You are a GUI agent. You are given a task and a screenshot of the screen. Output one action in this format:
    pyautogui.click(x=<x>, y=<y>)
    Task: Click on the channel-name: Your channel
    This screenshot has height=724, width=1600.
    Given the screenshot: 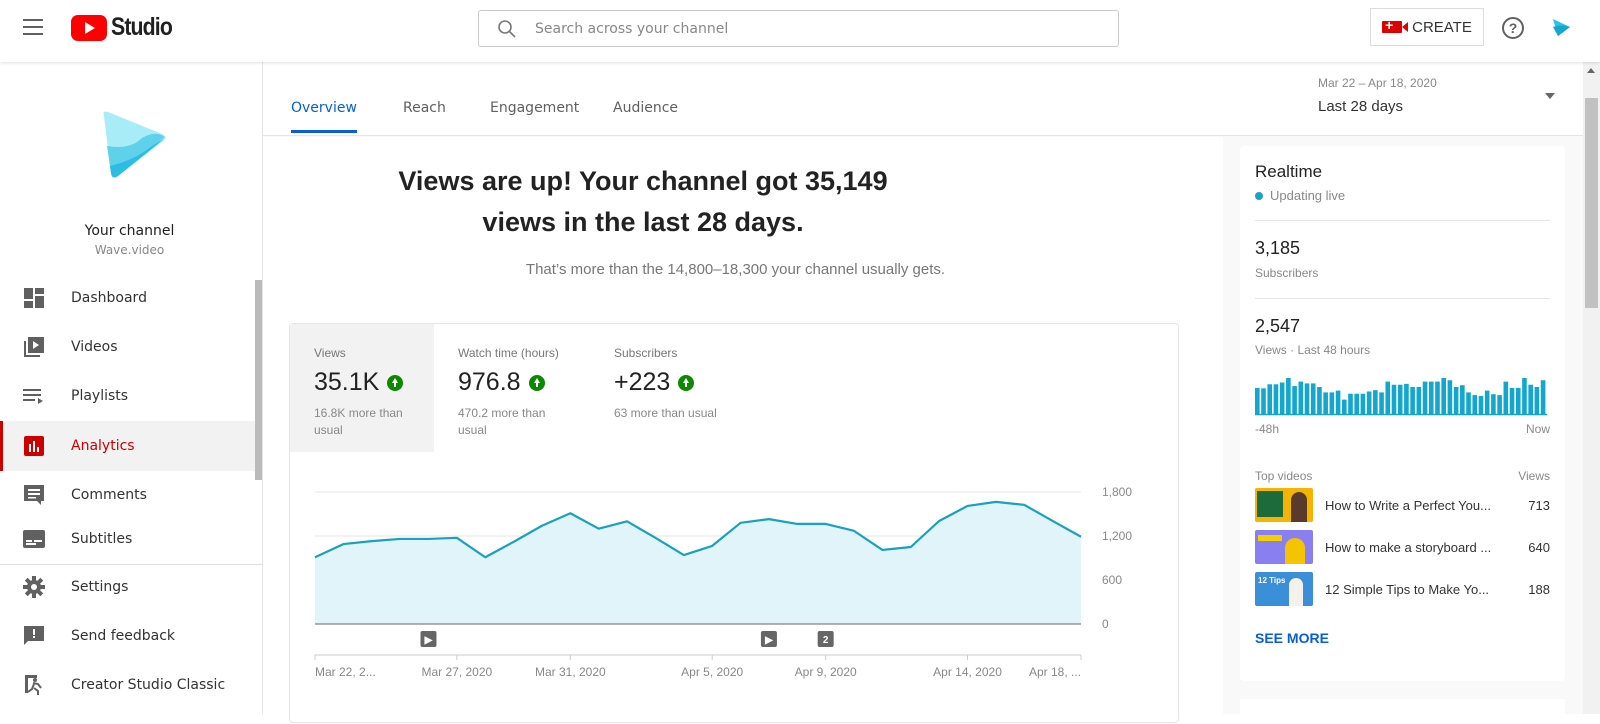 What is the action you would take?
    pyautogui.click(x=129, y=231)
    